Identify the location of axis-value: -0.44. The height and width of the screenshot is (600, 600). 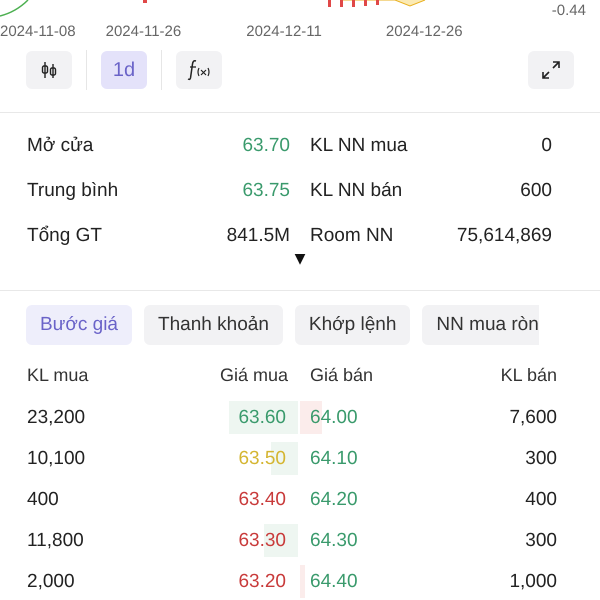
(569, 11).